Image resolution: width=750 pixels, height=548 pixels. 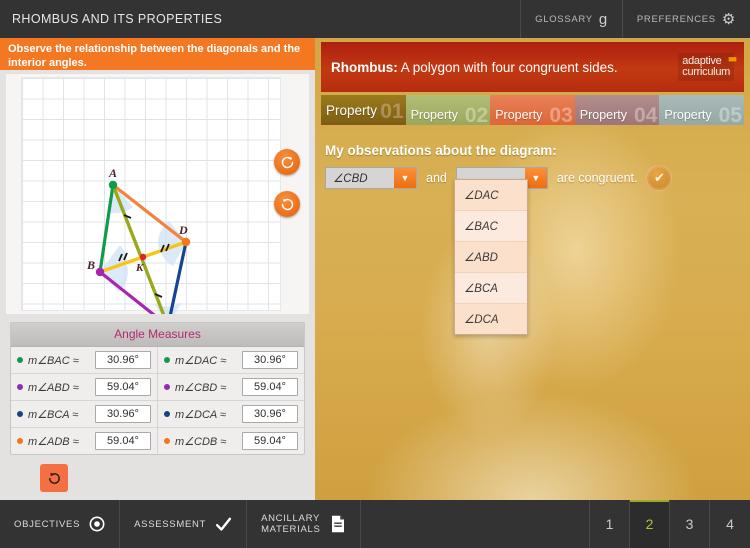 What do you see at coordinates (53, 441) in the screenshot?
I see `measure-label: m∠ADB ≈` at bounding box center [53, 441].